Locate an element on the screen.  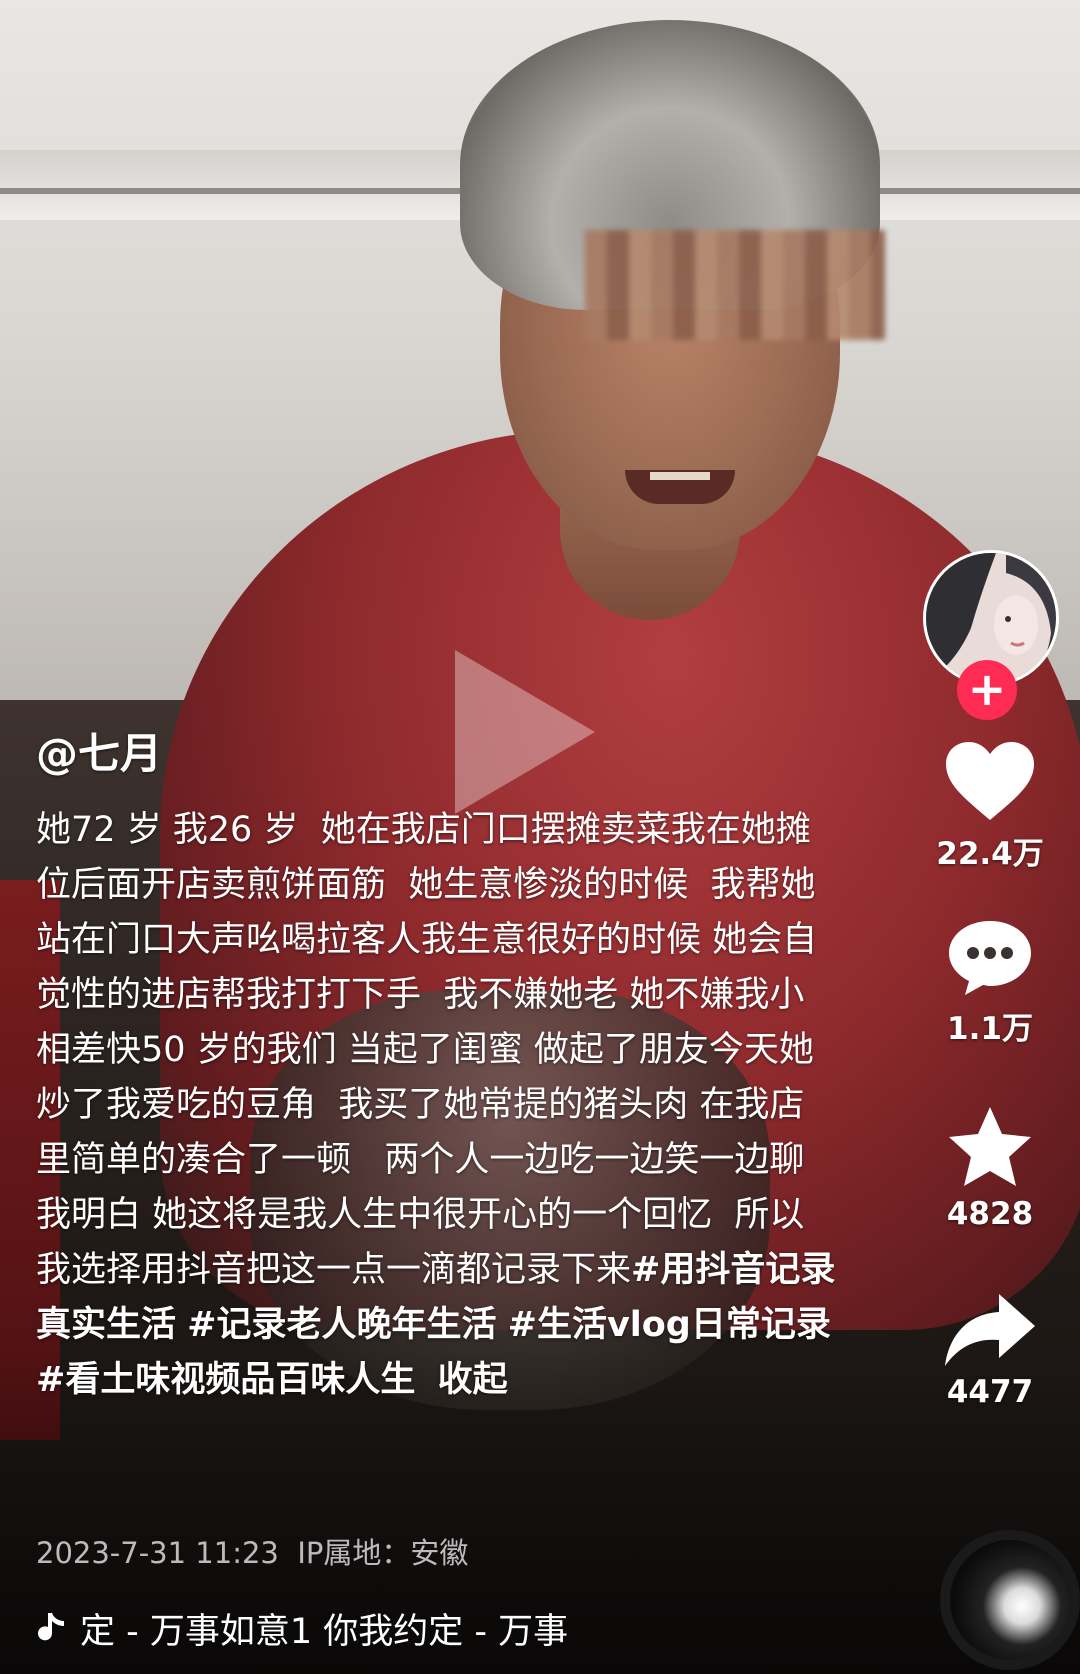
post-meta: 2023-7-31 11:23 IP属地：安徽 is located at coordinates (252, 1551).